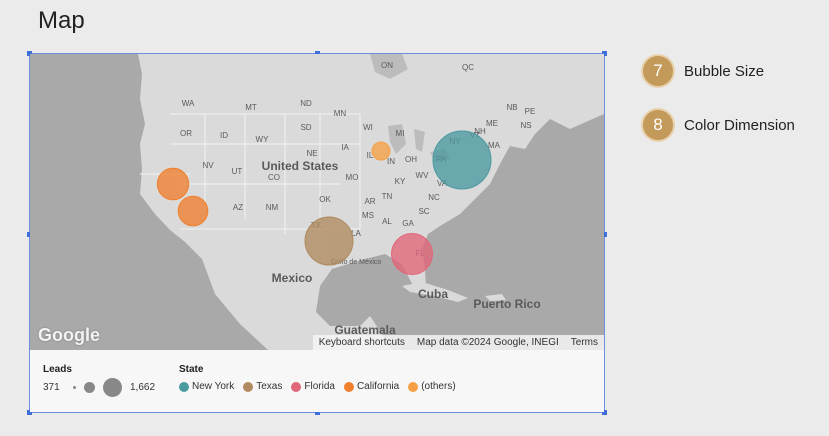  Describe the element at coordinates (69, 335) in the screenshot. I see `google-logo: Google` at that location.